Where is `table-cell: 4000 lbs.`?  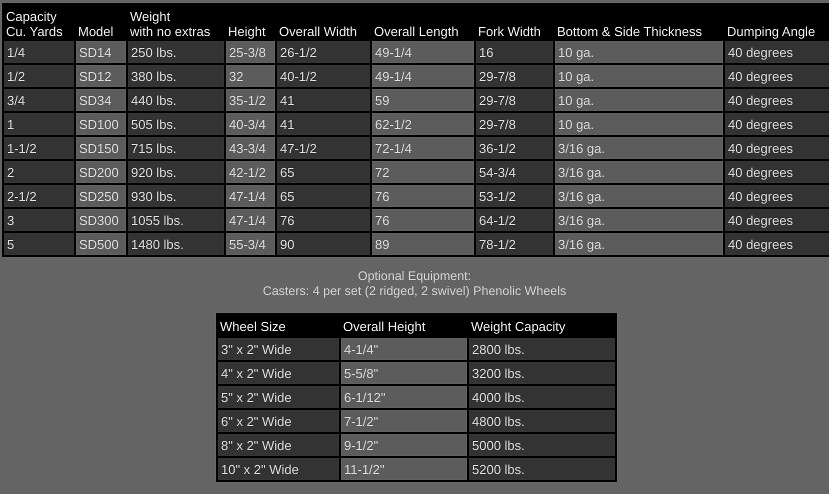
table-cell: 4000 lbs. is located at coordinates (542, 397).